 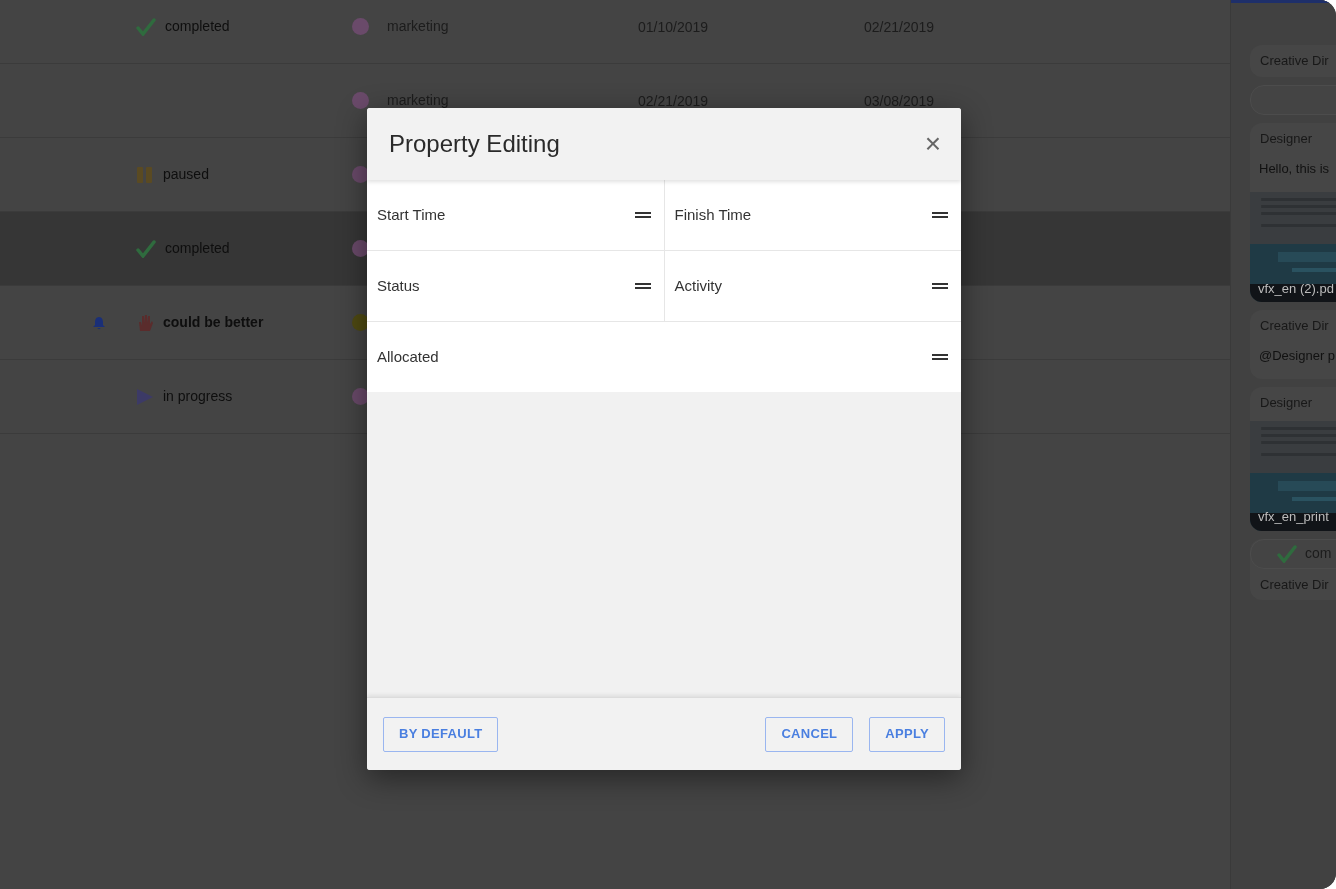 What do you see at coordinates (1293, 517) in the screenshot?
I see `file-name: vfx_en_print` at bounding box center [1293, 517].